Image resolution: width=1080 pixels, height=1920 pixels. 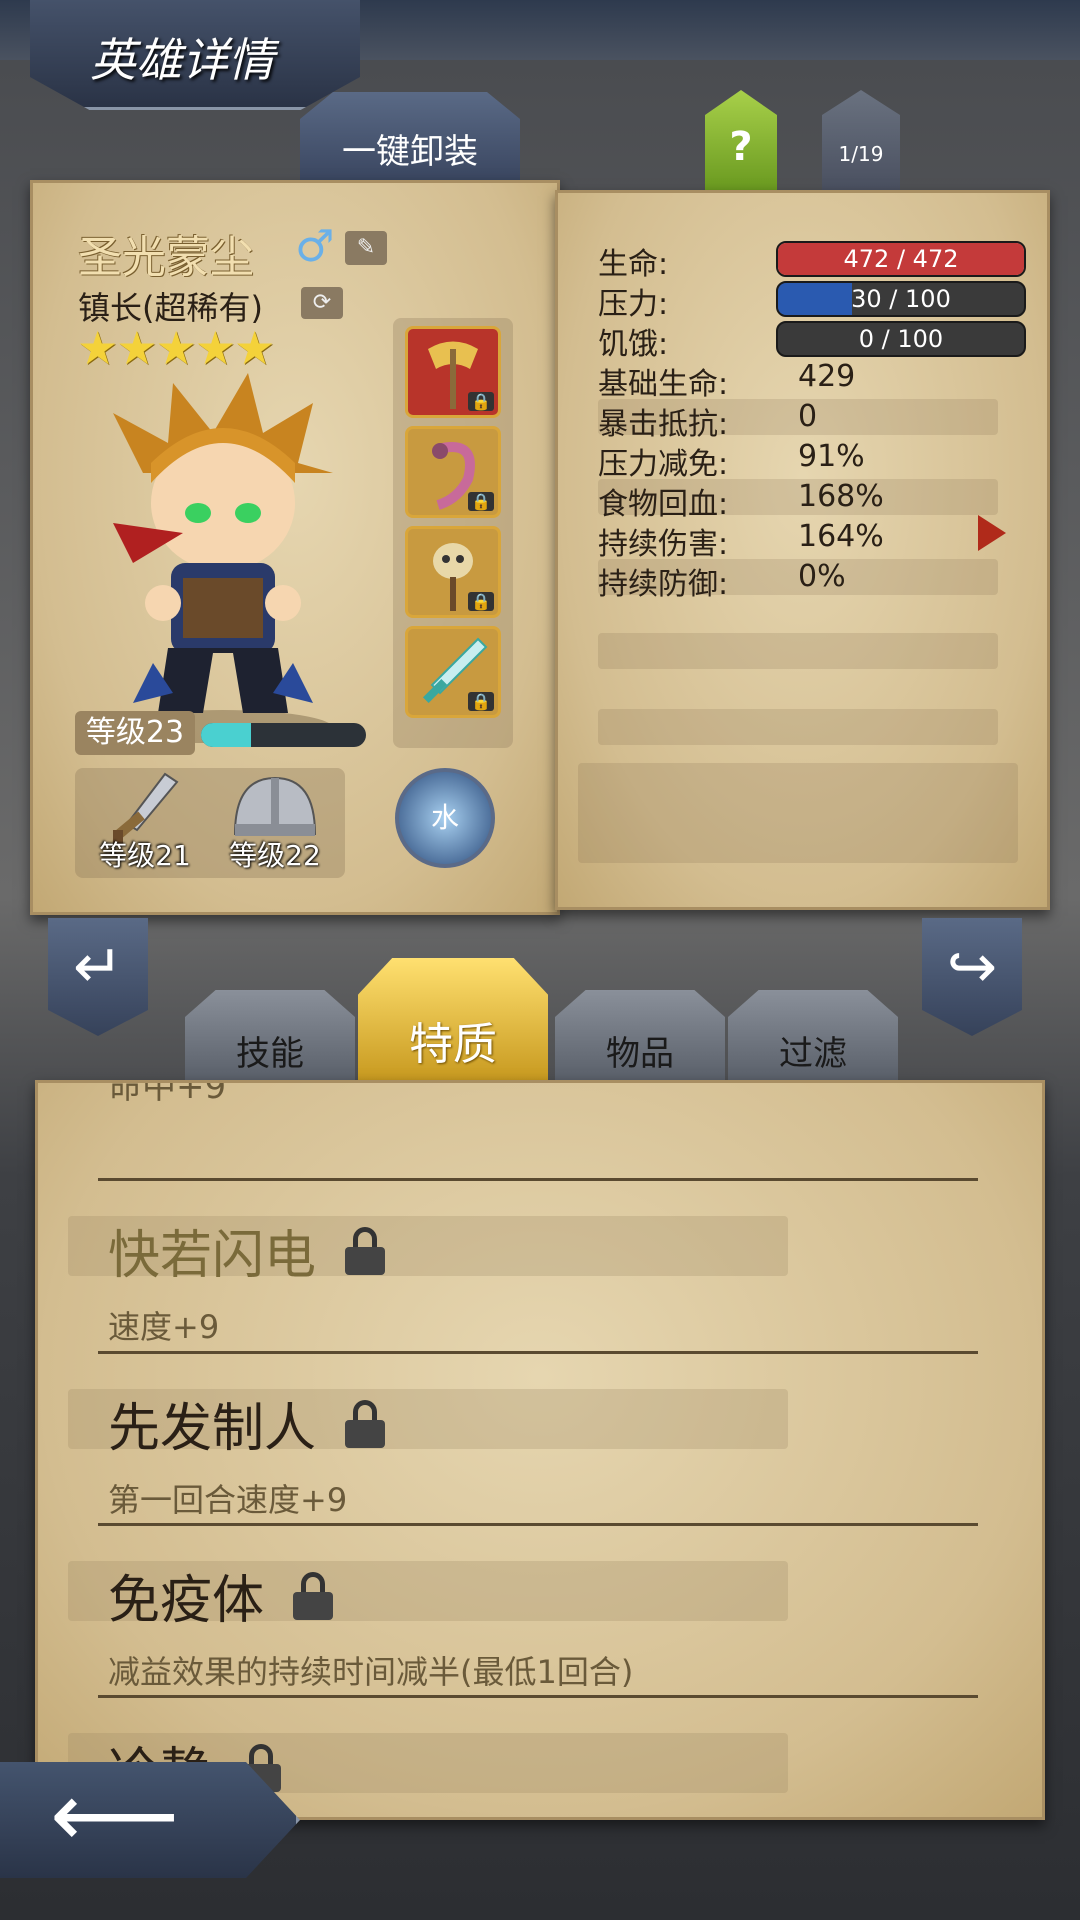 I want to click on stat-label: 持续伤害:, so click(x=663, y=544).